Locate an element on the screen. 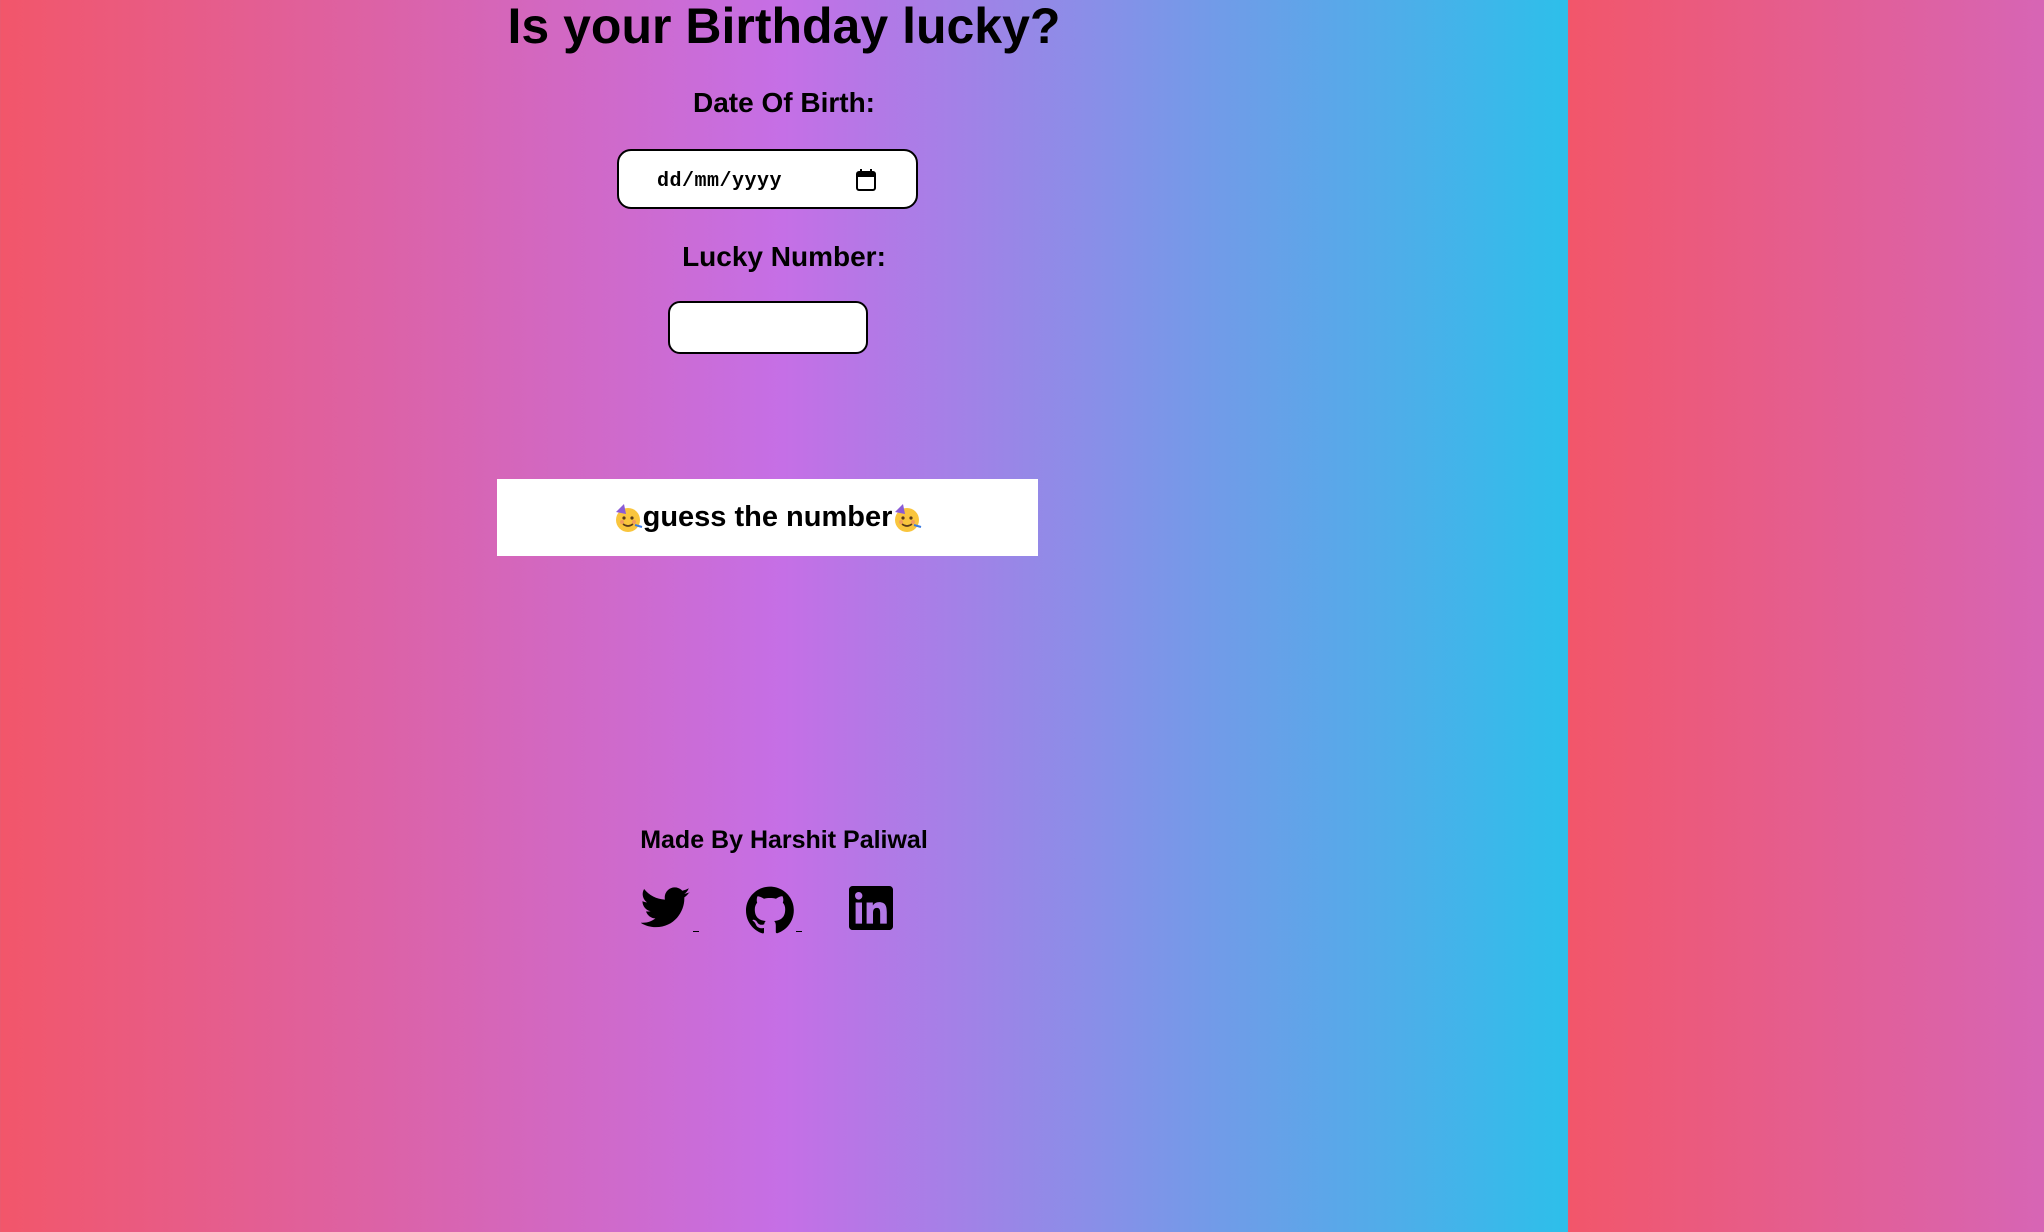 This screenshot has width=2044, height=1232. guess-button-label: guess the number is located at coordinates (767, 517).